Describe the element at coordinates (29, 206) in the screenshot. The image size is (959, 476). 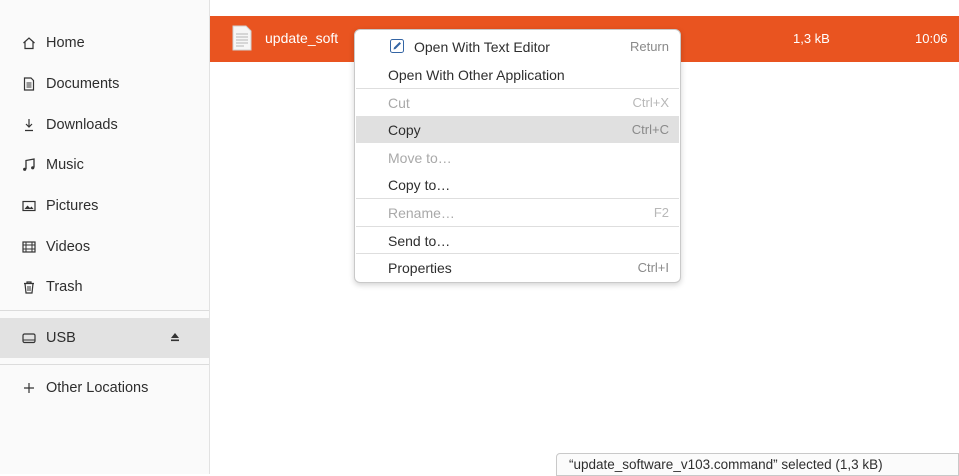
I see `pictures-icon` at that location.